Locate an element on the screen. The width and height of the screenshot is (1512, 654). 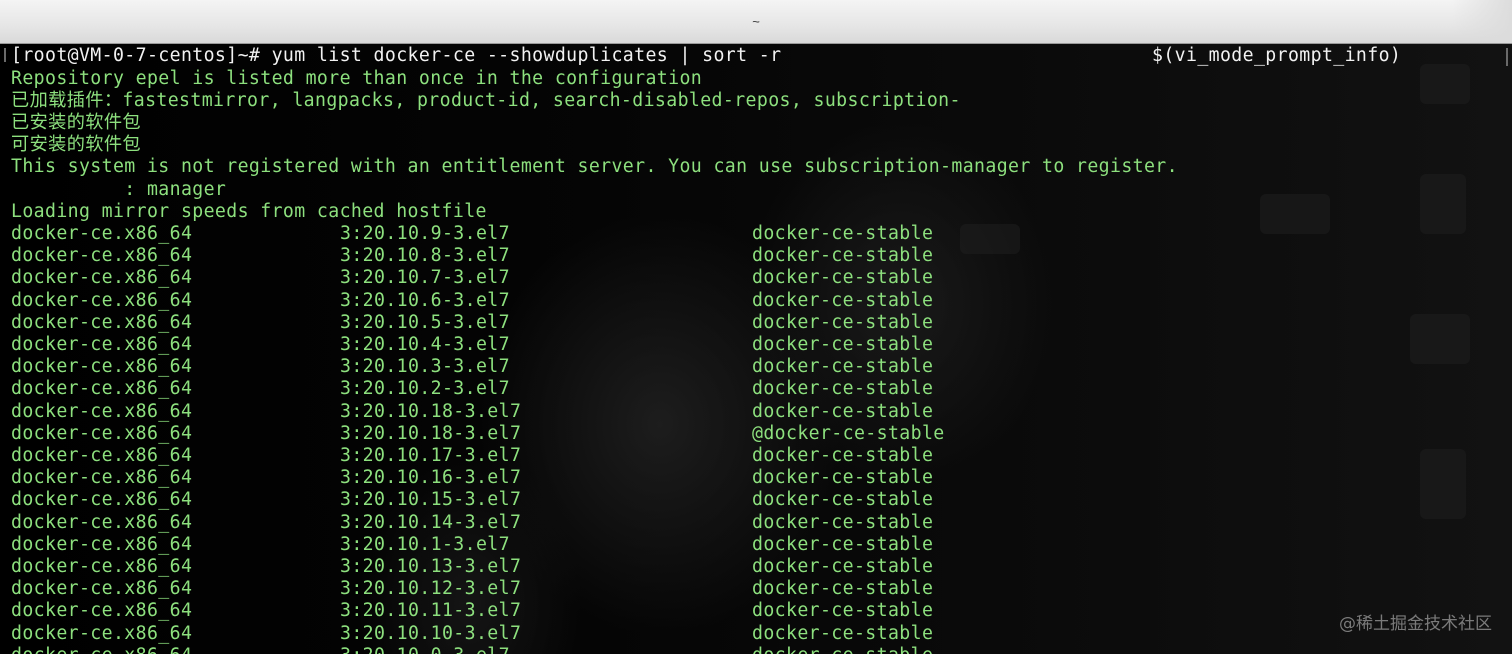
watermark: @稀土掘金技术社区 is located at coordinates (1415, 624).